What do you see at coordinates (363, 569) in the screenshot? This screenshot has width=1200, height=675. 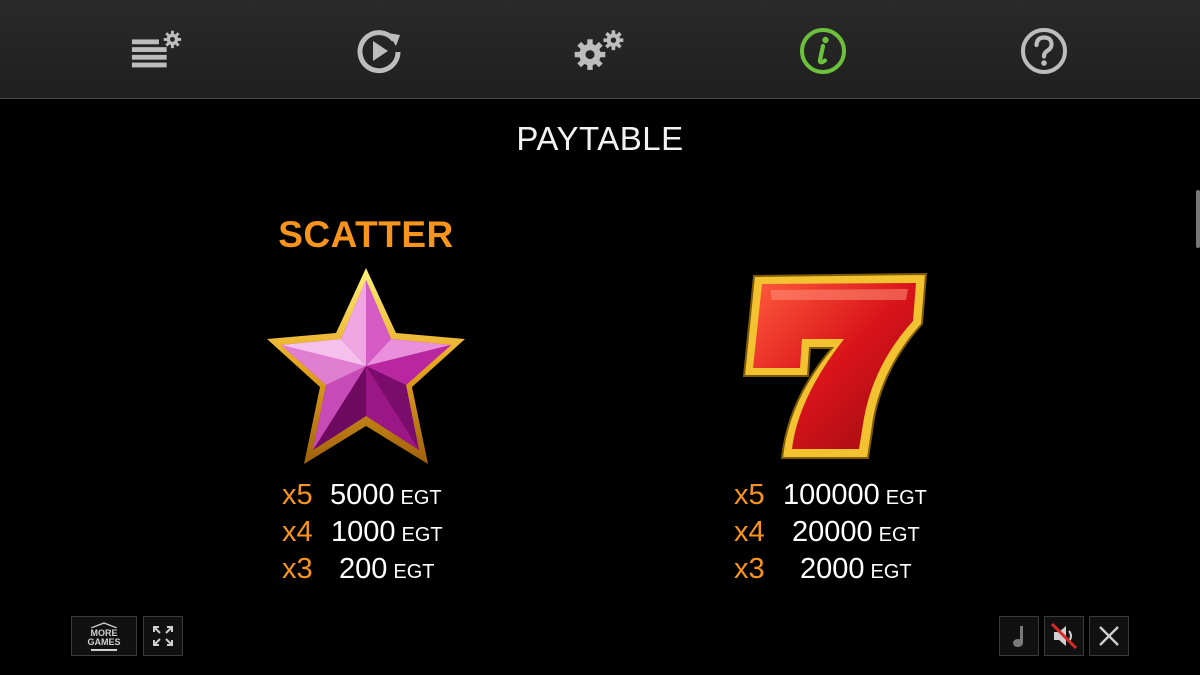 I see `payout-amount: 200` at bounding box center [363, 569].